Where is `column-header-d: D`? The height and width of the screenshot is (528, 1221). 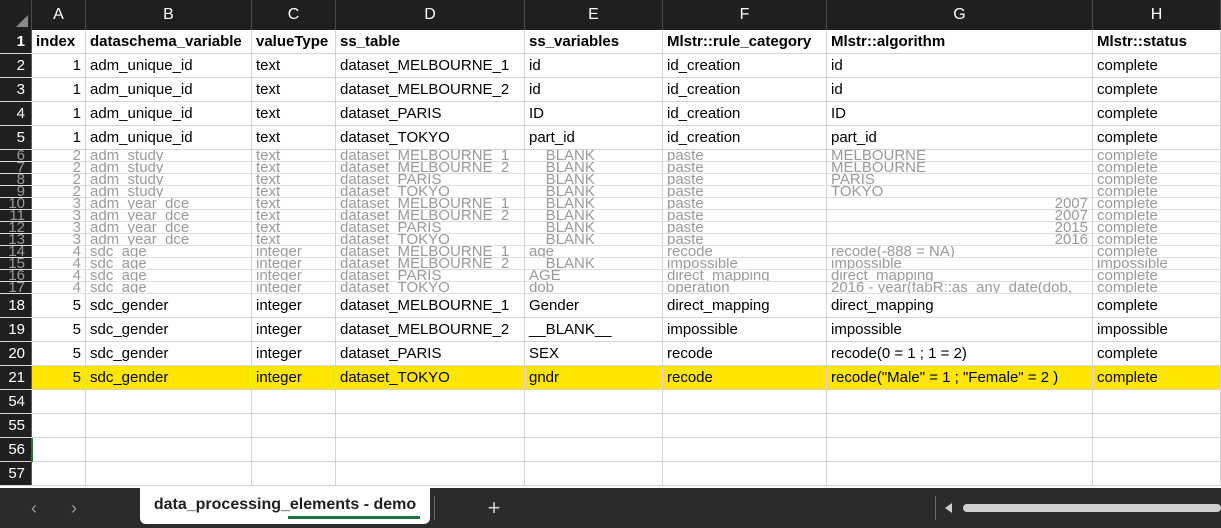
column-header-d: D is located at coordinates (430, 15).